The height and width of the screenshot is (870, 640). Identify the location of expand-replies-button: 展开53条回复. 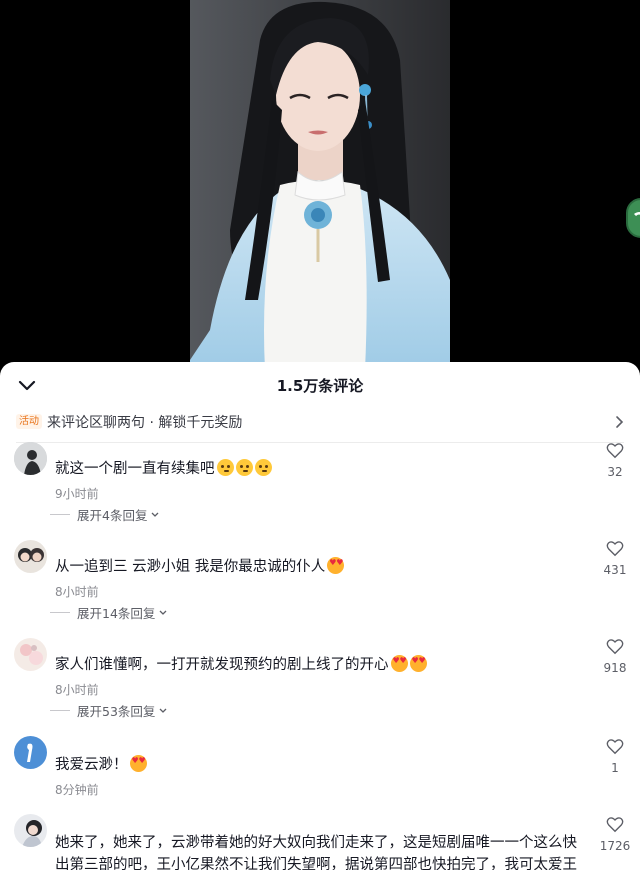
(109, 710).